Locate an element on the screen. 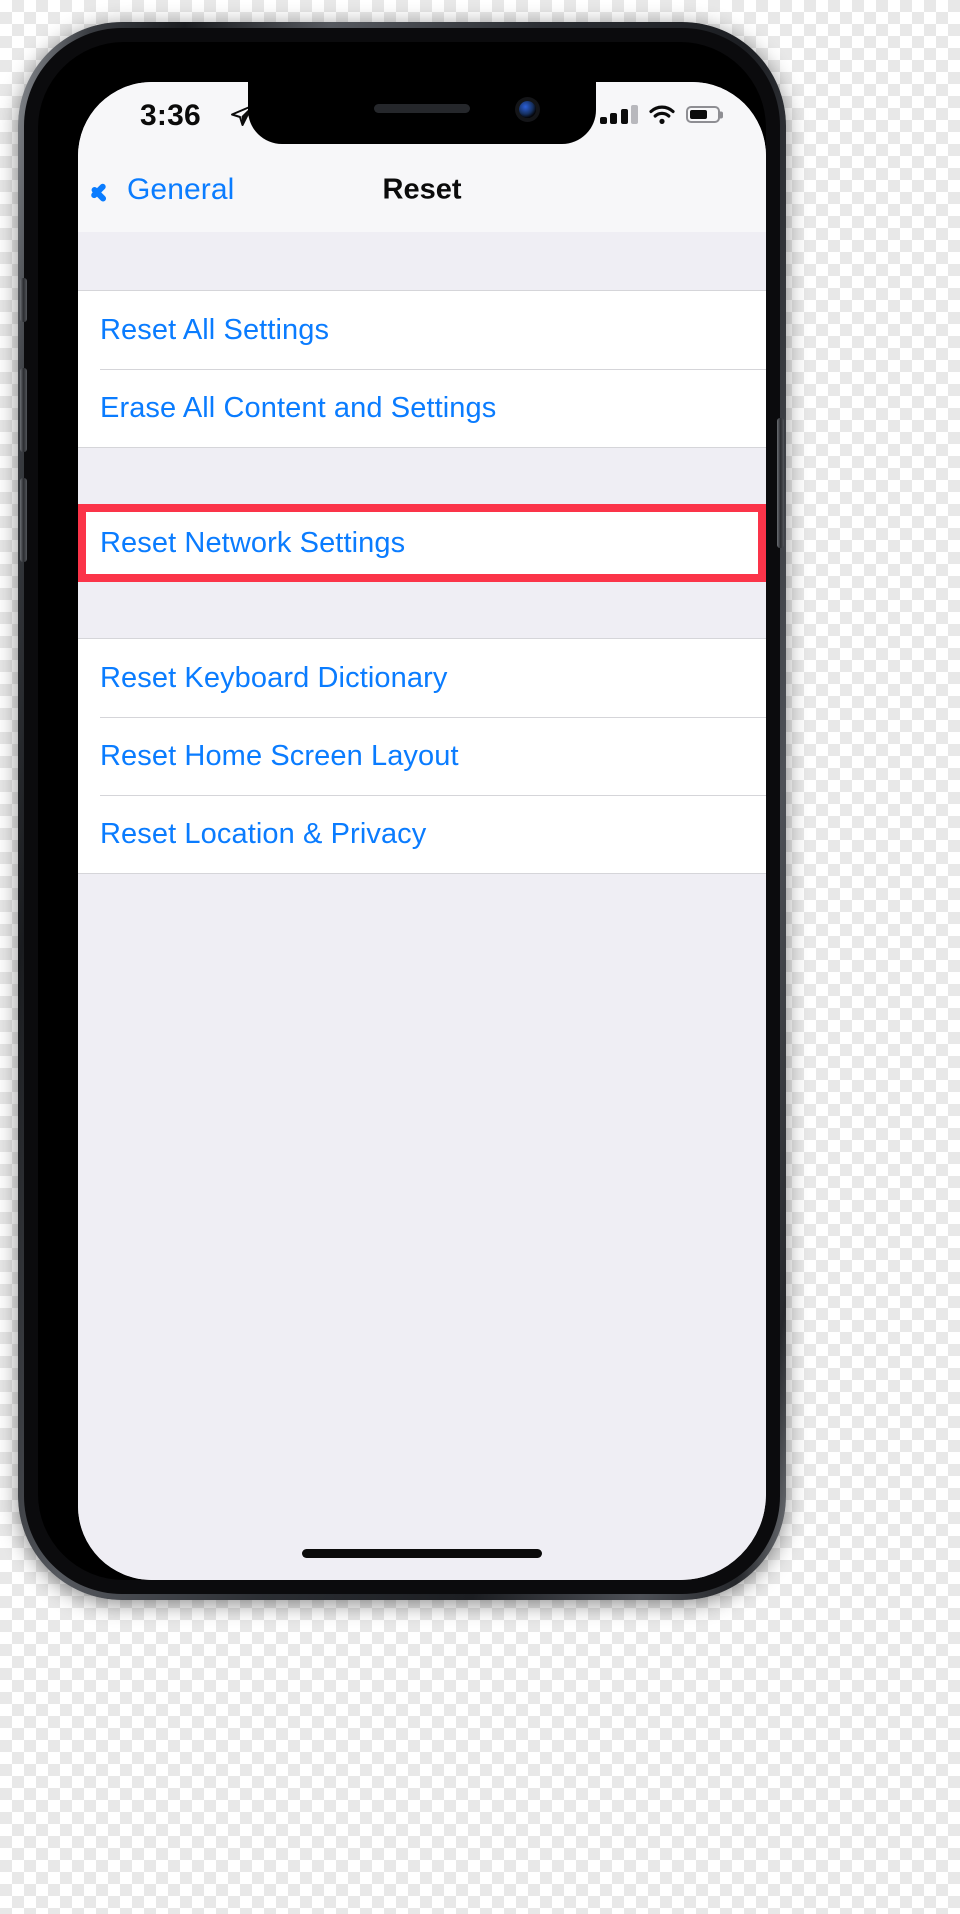  row-reset-home-screen-layout: Reset Home Screen Layout is located at coordinates (422, 756).